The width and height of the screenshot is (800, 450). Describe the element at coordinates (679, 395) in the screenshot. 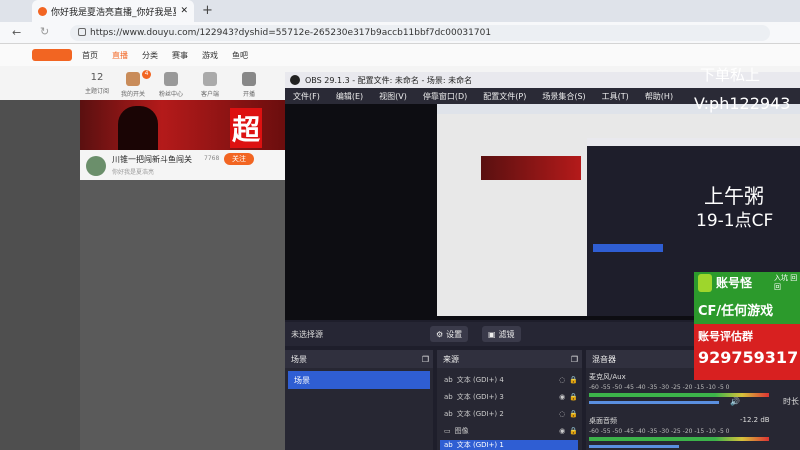

I see `mic-meter` at that location.